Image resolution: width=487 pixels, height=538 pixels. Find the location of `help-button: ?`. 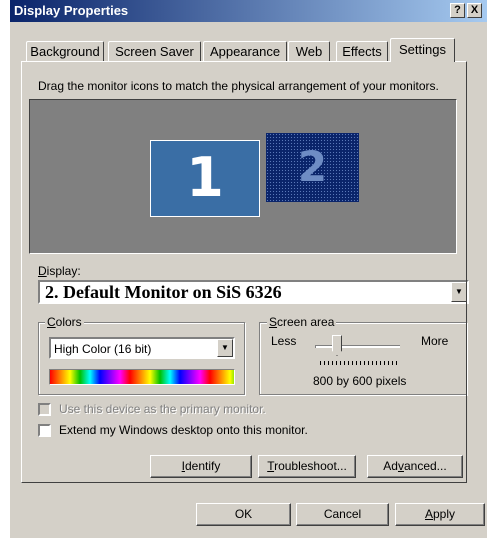

help-button: ? is located at coordinates (457, 10).